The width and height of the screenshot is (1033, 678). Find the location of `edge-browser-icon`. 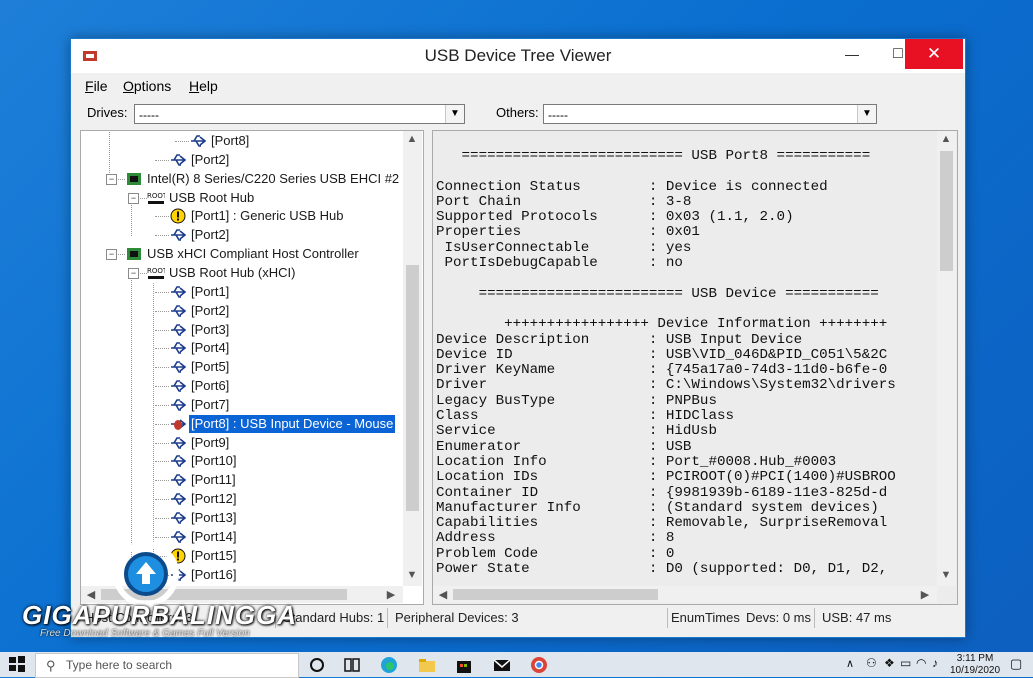

edge-browser-icon is located at coordinates (389, 665).